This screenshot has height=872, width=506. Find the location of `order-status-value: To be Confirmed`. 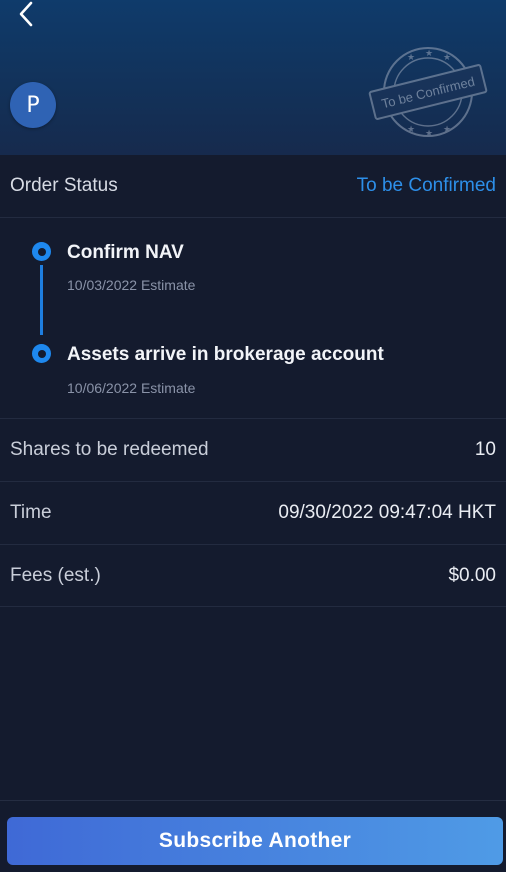

order-status-value: To be Confirmed is located at coordinates (426, 185).